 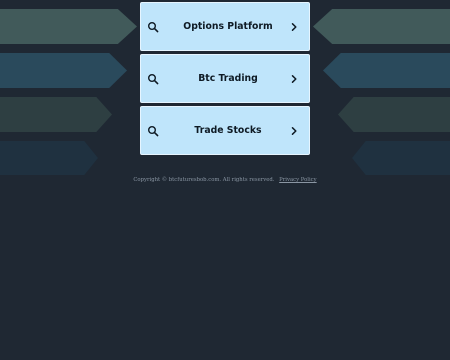 I want to click on related-link-options-platform: Options Platform, so click(x=225, y=26).